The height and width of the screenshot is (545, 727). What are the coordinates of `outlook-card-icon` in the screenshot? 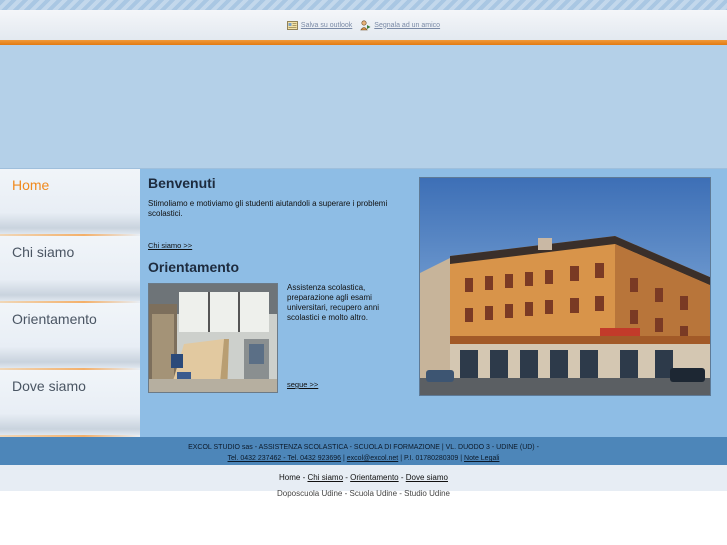 It's located at (292, 25).